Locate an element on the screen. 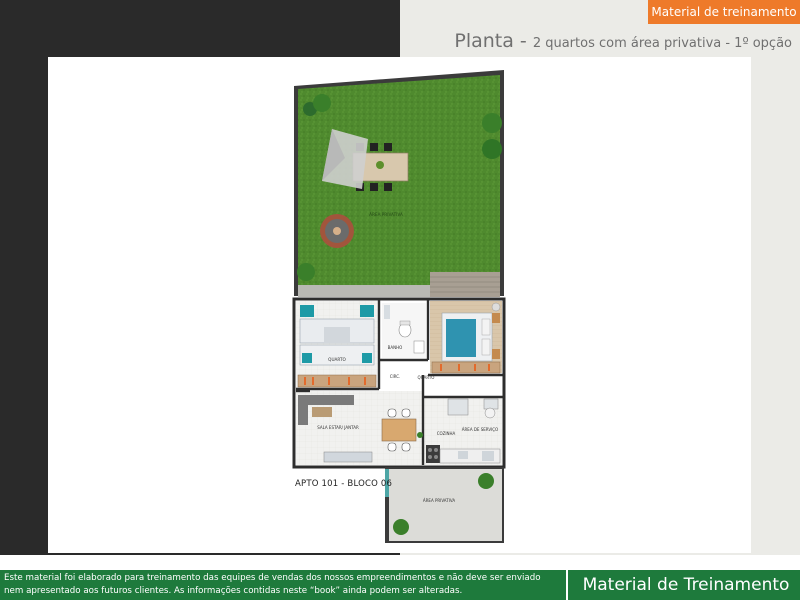  bedroom-2-label: QUARTO is located at coordinates (426, 377).